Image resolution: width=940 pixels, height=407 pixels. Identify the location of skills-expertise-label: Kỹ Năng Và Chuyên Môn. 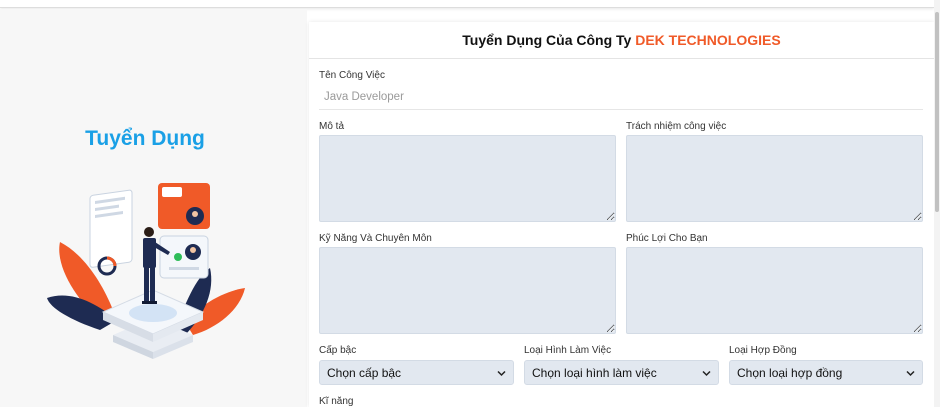
(375, 238).